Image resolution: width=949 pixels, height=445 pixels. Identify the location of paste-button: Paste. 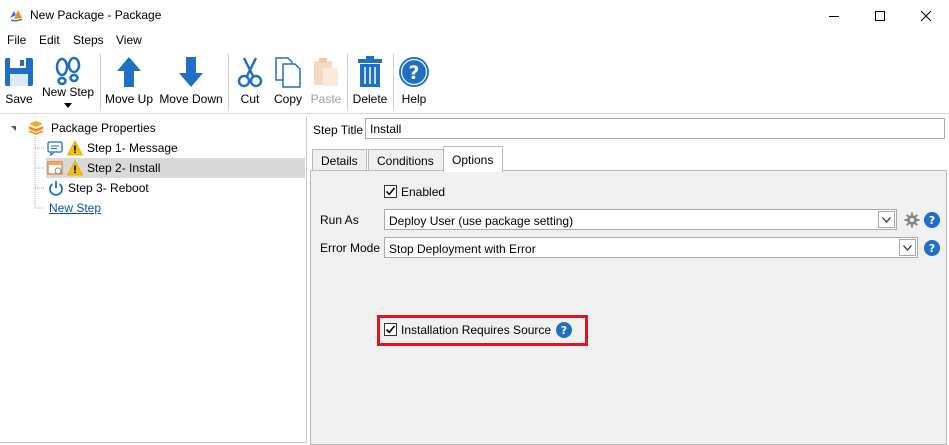
(326, 82).